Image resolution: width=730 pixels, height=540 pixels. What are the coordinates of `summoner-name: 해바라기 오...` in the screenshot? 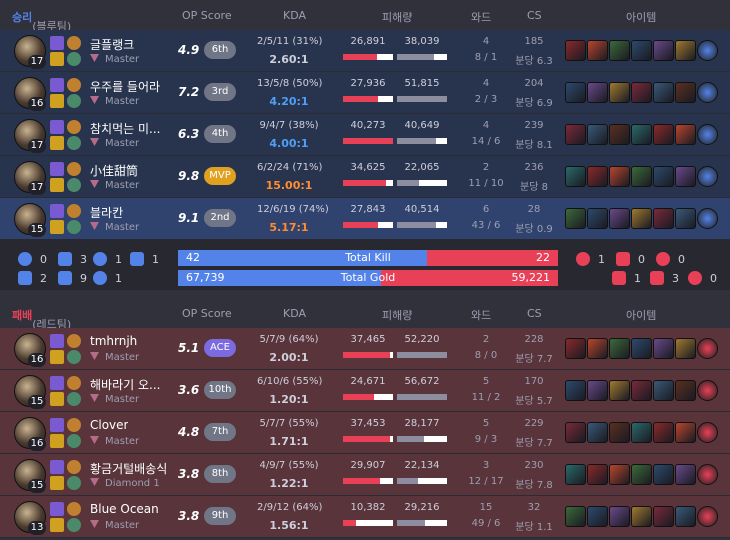 It's located at (125, 384).